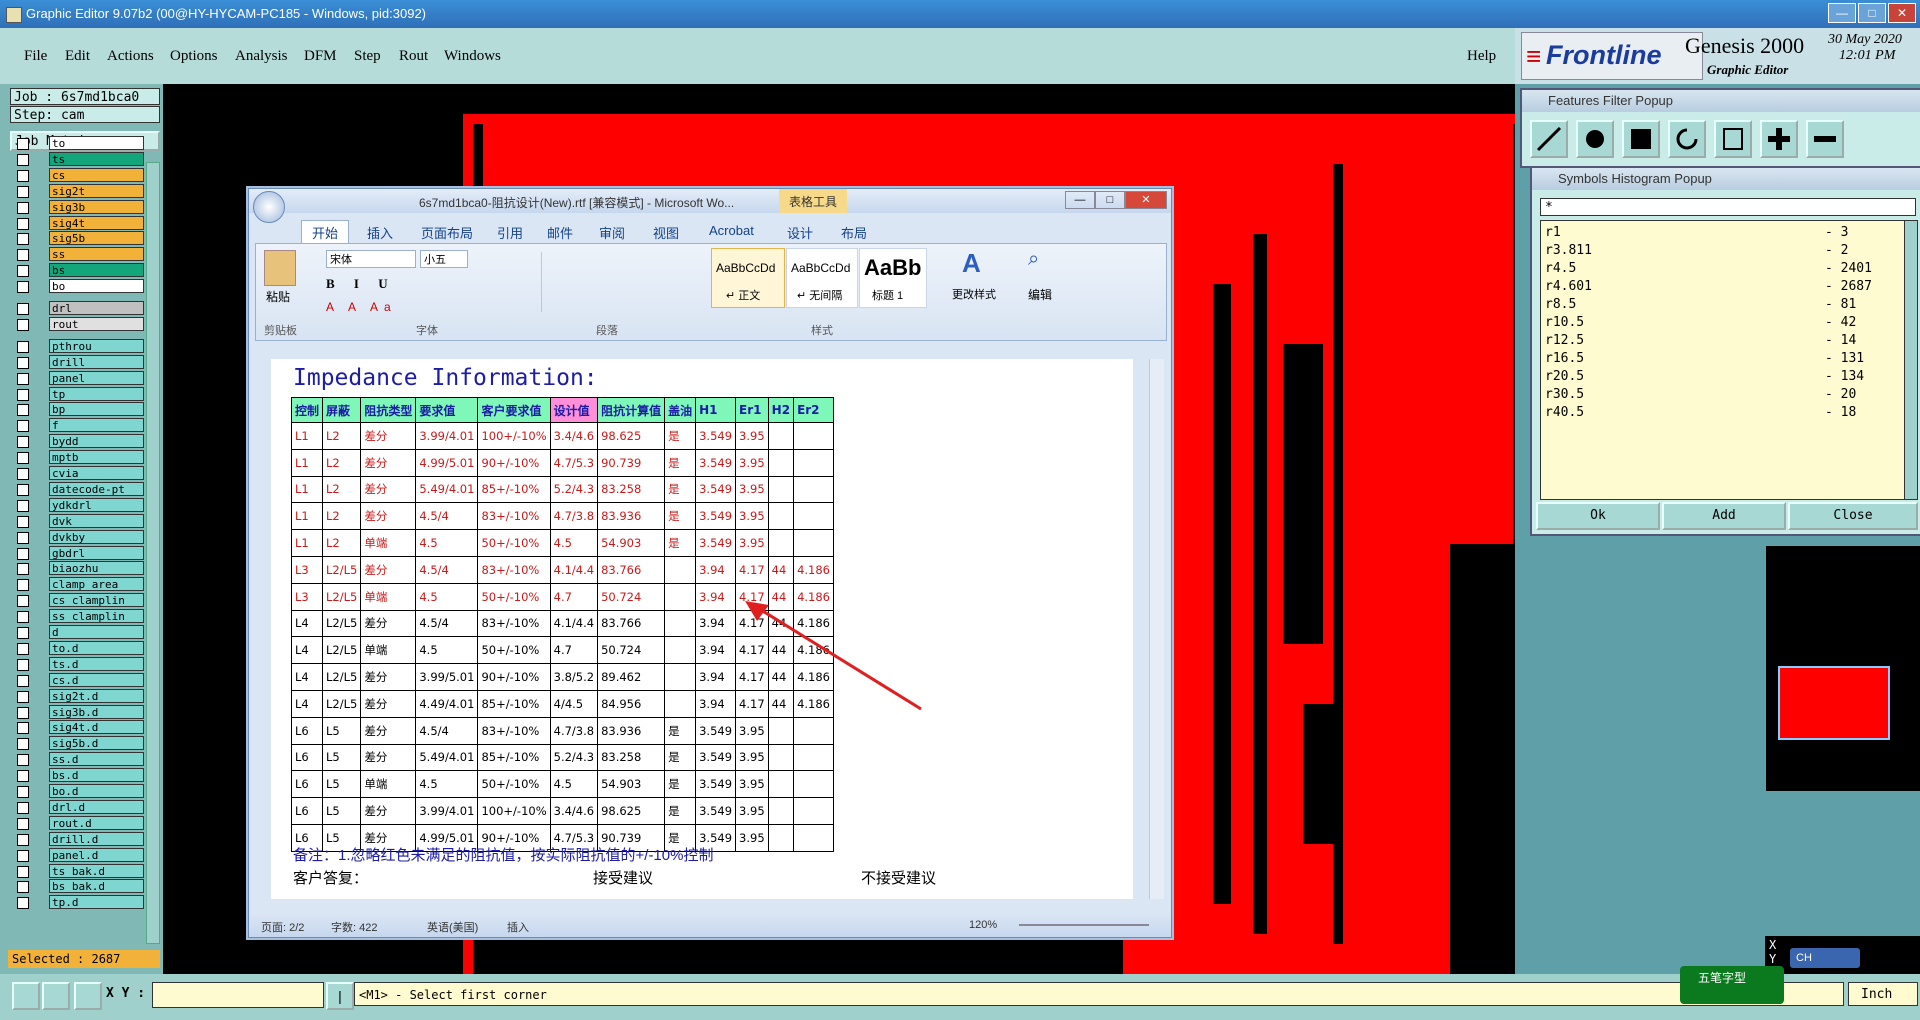  What do you see at coordinates (1720, 252) in the screenshot?
I see `symbol-row: r3.811 - 2` at bounding box center [1720, 252].